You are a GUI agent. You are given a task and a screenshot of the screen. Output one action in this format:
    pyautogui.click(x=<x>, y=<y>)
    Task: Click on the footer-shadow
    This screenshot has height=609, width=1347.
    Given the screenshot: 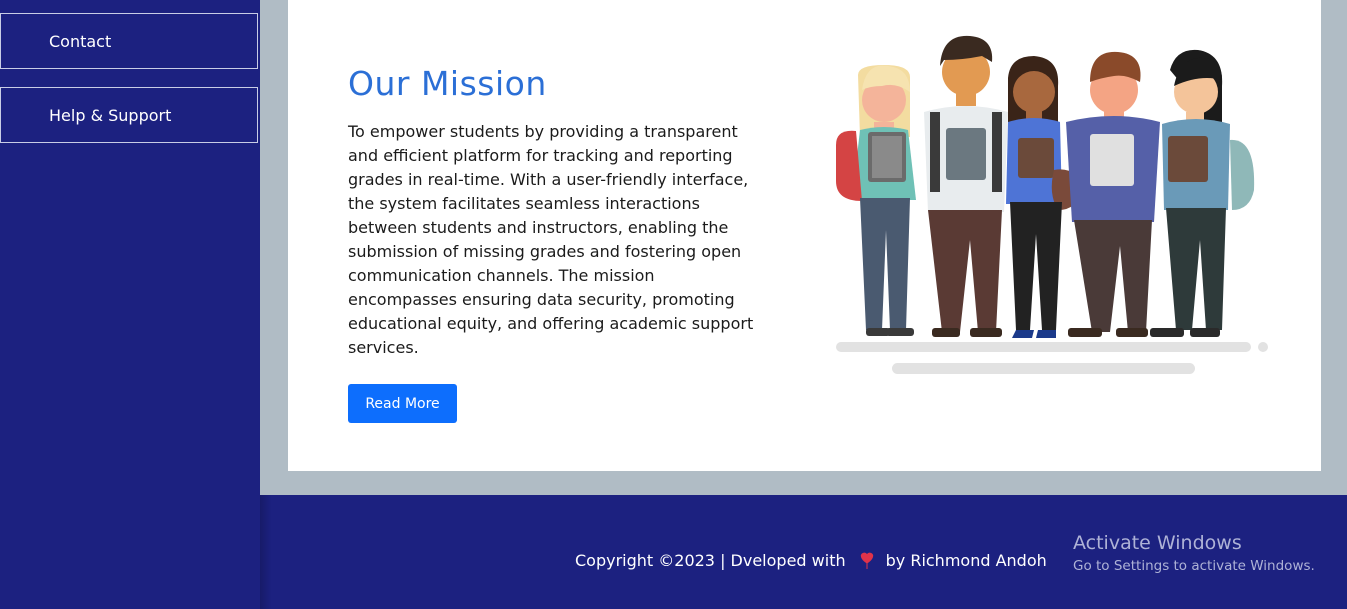 What is the action you would take?
    pyautogui.click(x=266, y=552)
    